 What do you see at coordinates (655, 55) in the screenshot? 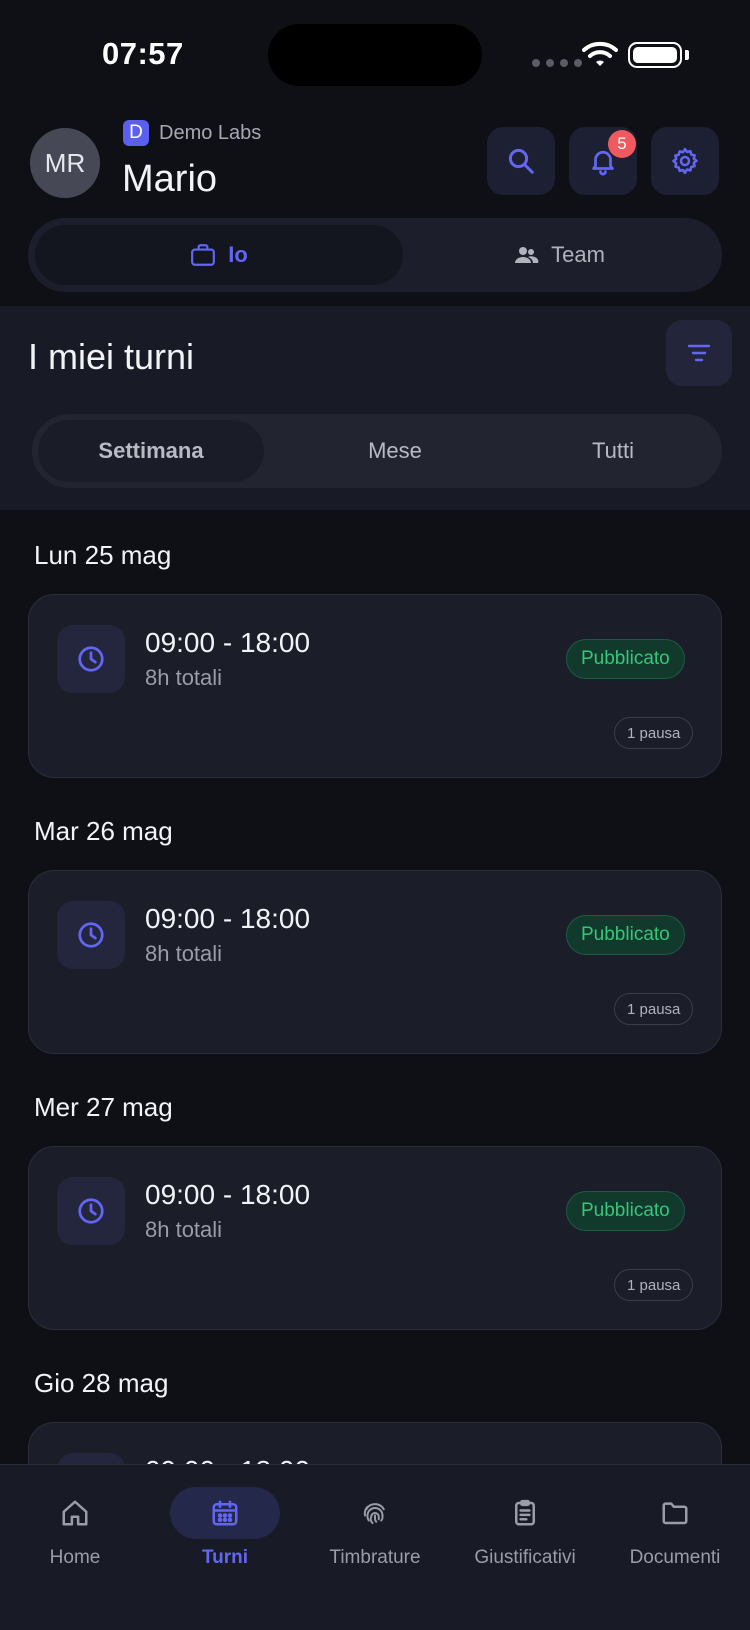
I see `battery-icon` at bounding box center [655, 55].